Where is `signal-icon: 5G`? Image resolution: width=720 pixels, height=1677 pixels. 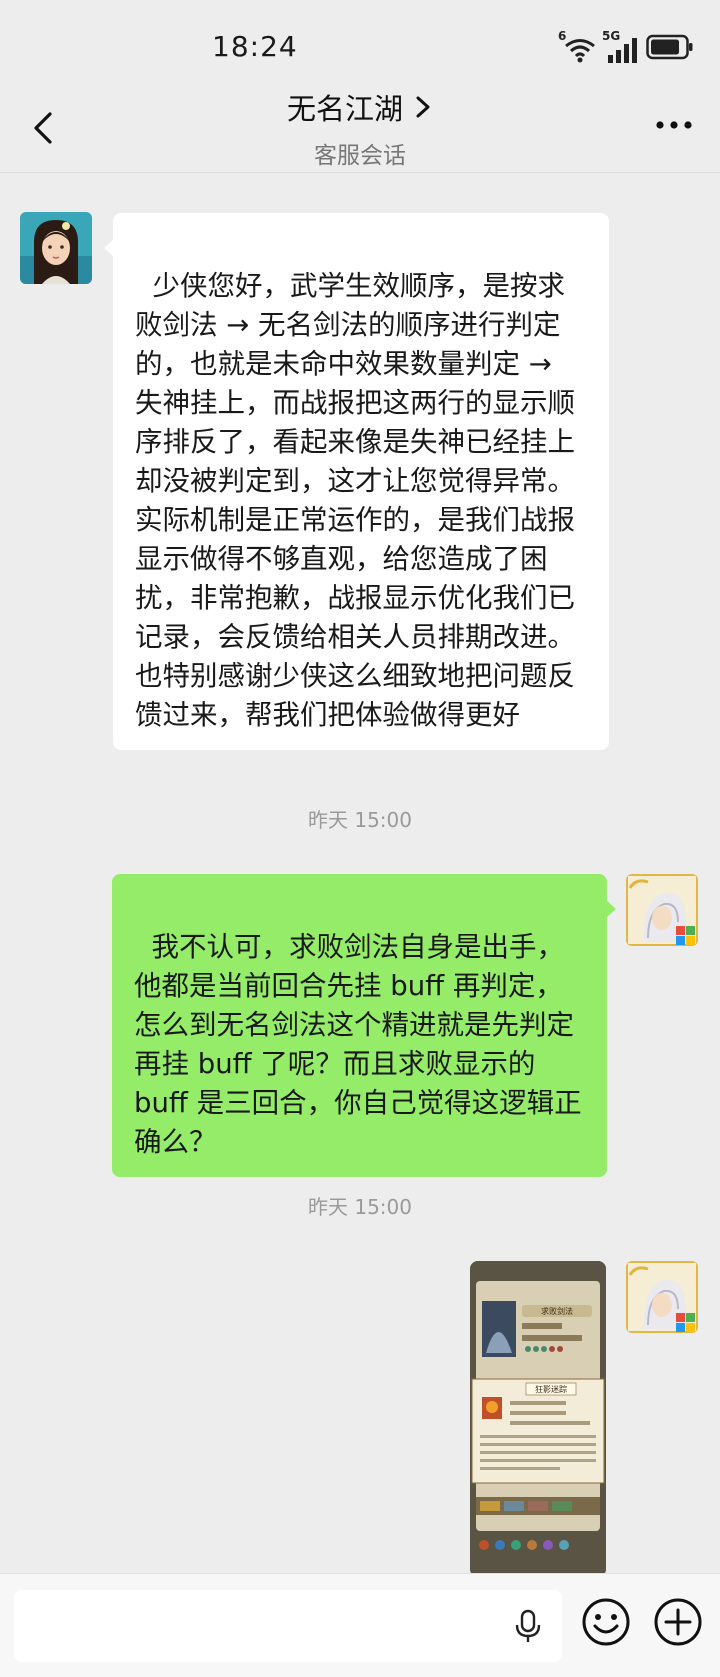
signal-icon: 5G is located at coordinates (621, 46).